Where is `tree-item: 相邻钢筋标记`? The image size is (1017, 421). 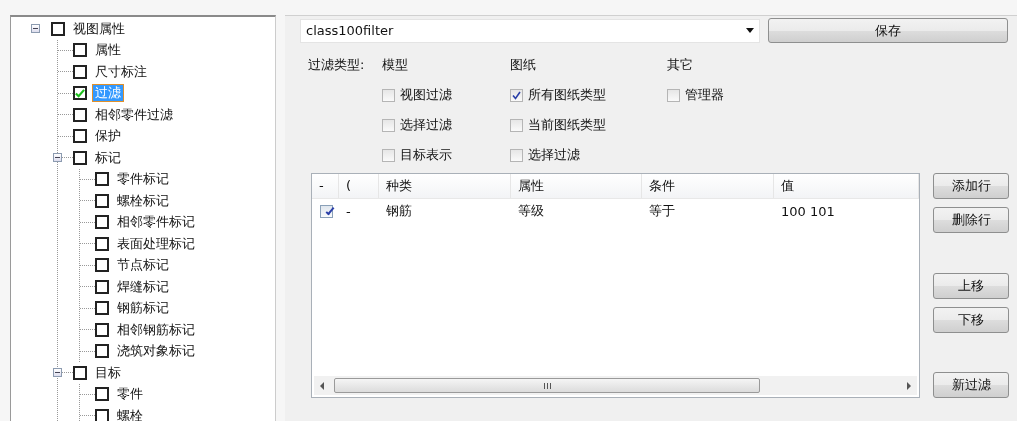
tree-item: 相邻钢筋标记 is located at coordinates (156, 329).